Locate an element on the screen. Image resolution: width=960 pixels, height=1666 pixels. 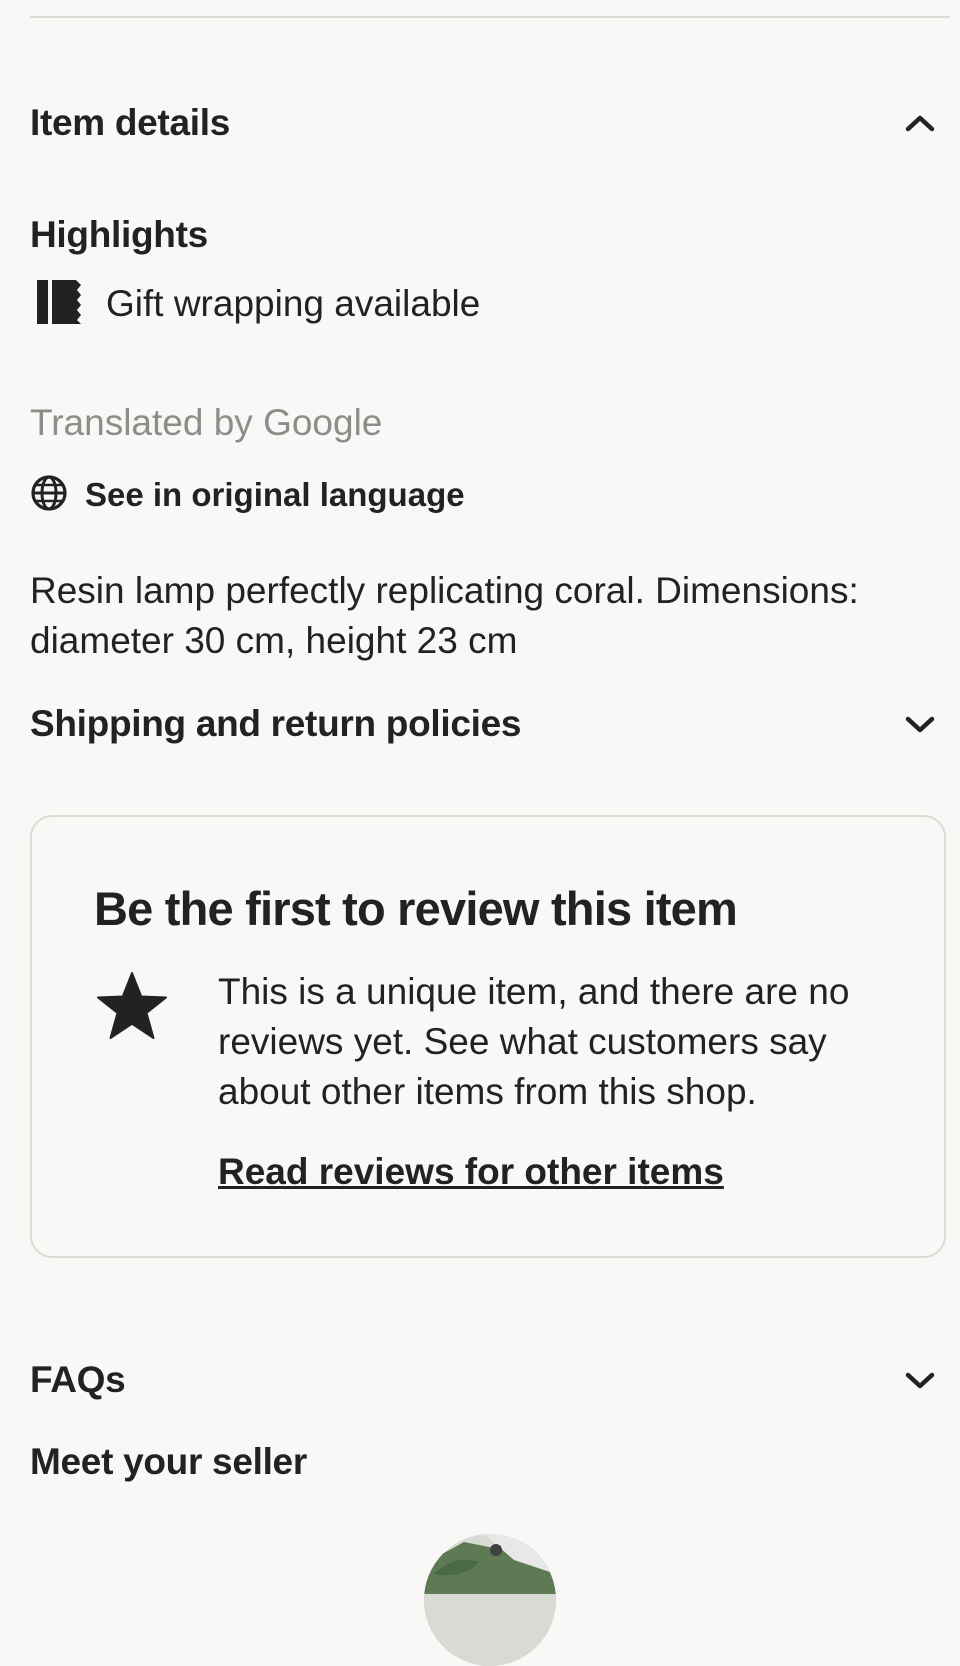
highlights-heading: Highlights is located at coordinates (119, 234).